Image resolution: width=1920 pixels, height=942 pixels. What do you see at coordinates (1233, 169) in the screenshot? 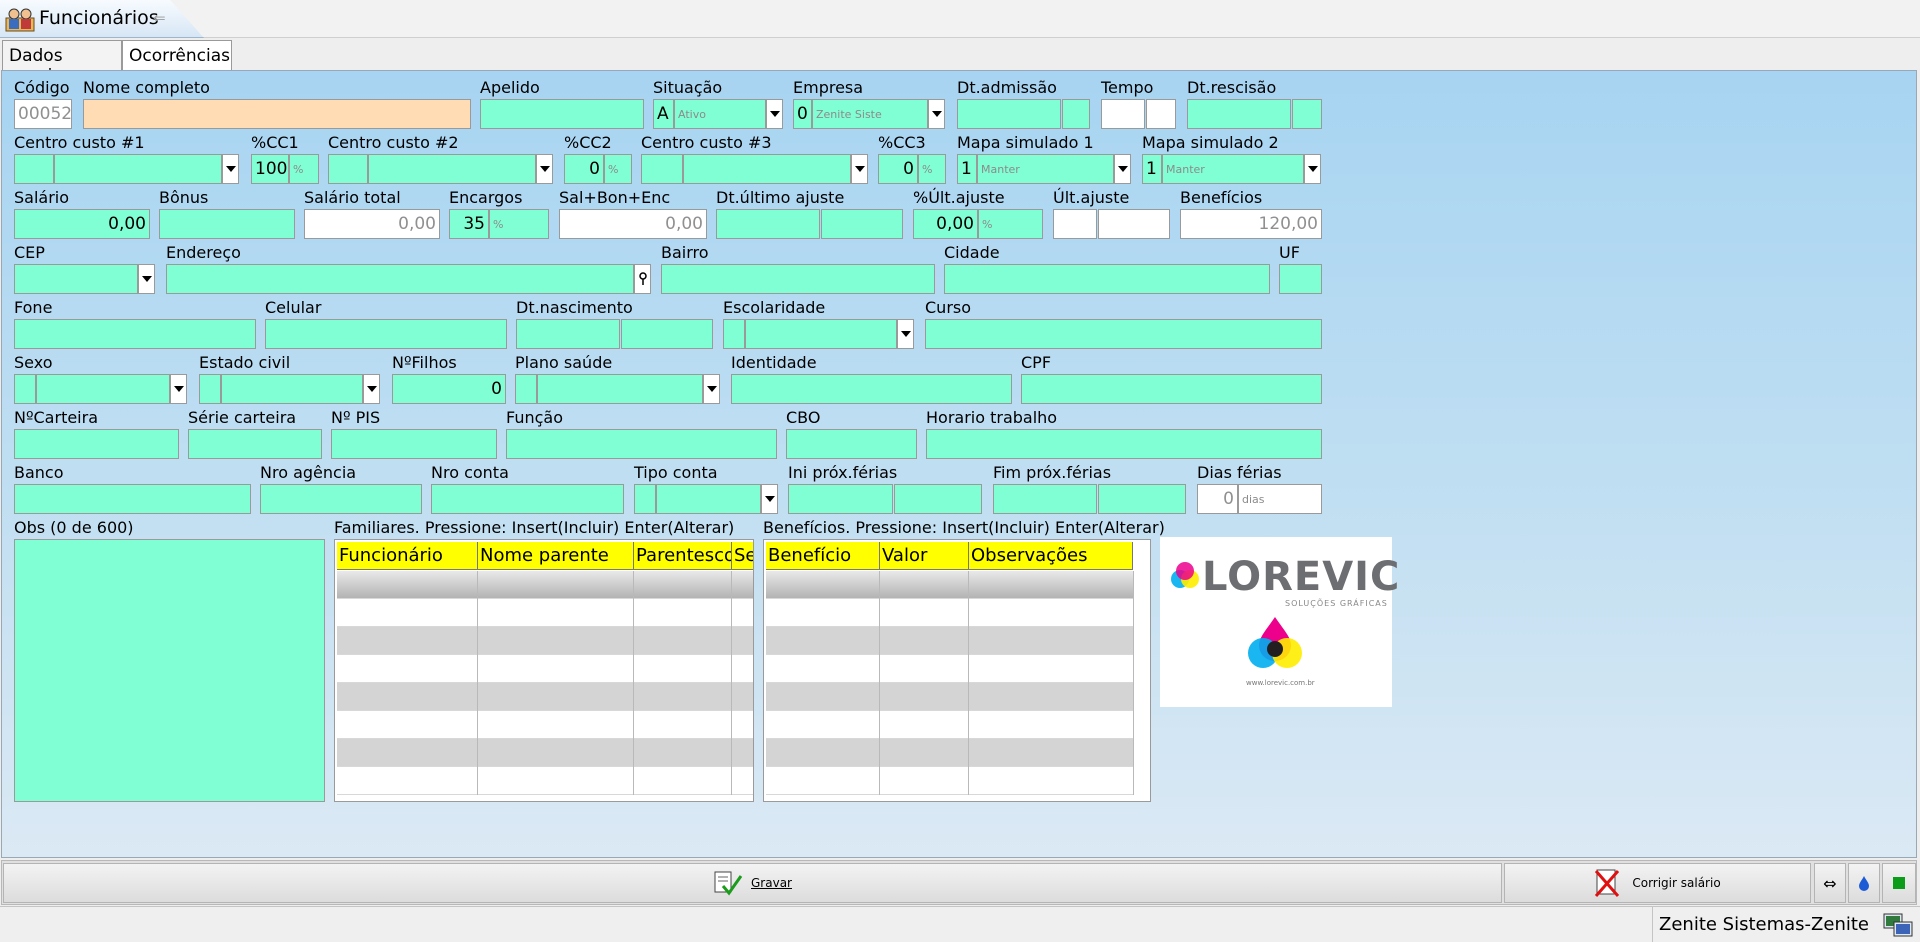
I see `mapa2-text: Manter` at bounding box center [1233, 169].